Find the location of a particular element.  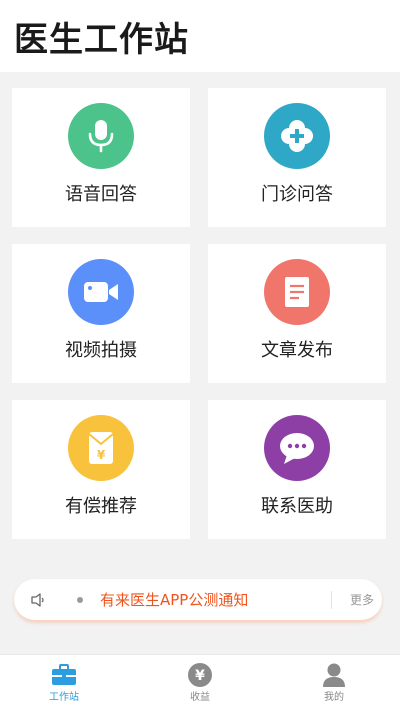

tile-clinic-qa: 门诊问答 is located at coordinates (297, 157).